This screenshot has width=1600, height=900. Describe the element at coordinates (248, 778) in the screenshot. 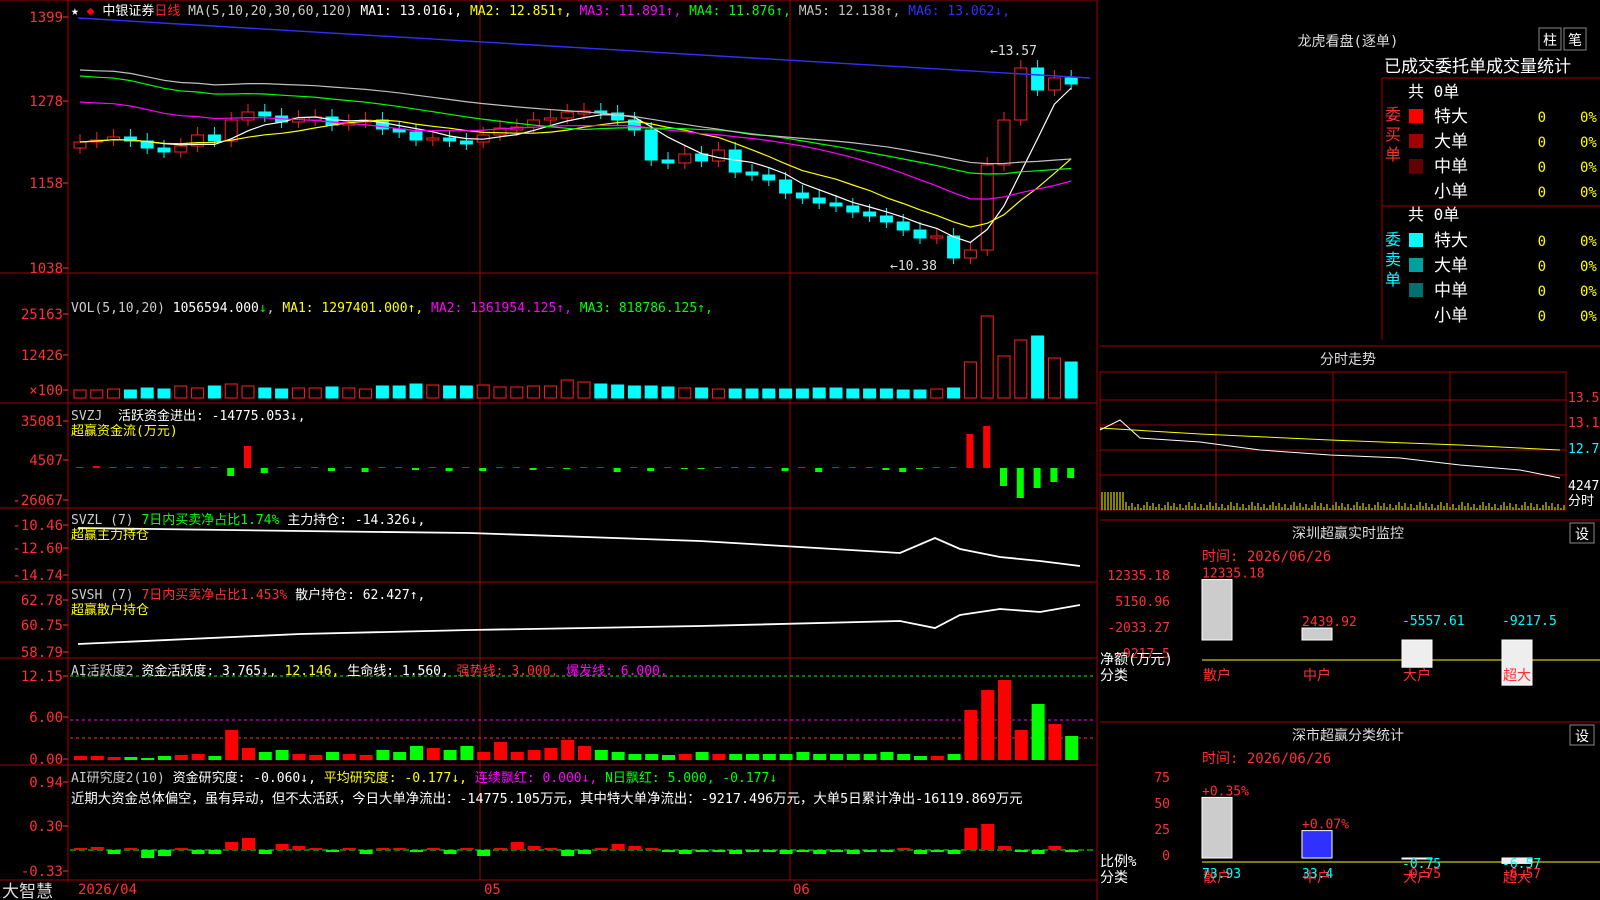

I see `header-item: 资金研究度: -0.060↓,` at that location.